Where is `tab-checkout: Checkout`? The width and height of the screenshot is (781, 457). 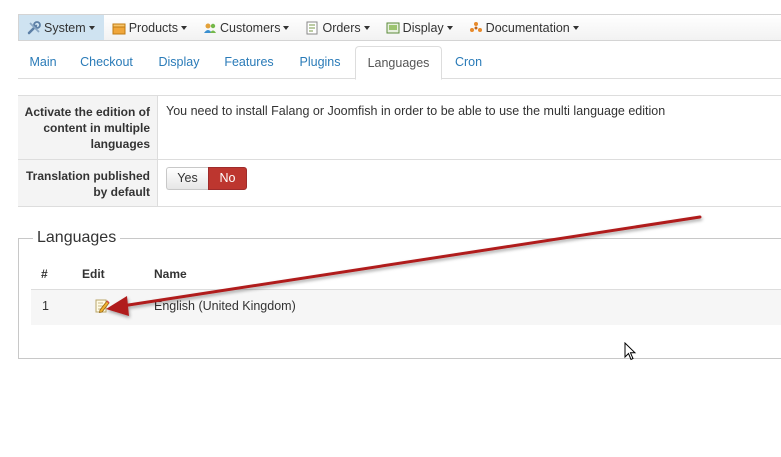 tab-checkout: Checkout is located at coordinates (106, 62).